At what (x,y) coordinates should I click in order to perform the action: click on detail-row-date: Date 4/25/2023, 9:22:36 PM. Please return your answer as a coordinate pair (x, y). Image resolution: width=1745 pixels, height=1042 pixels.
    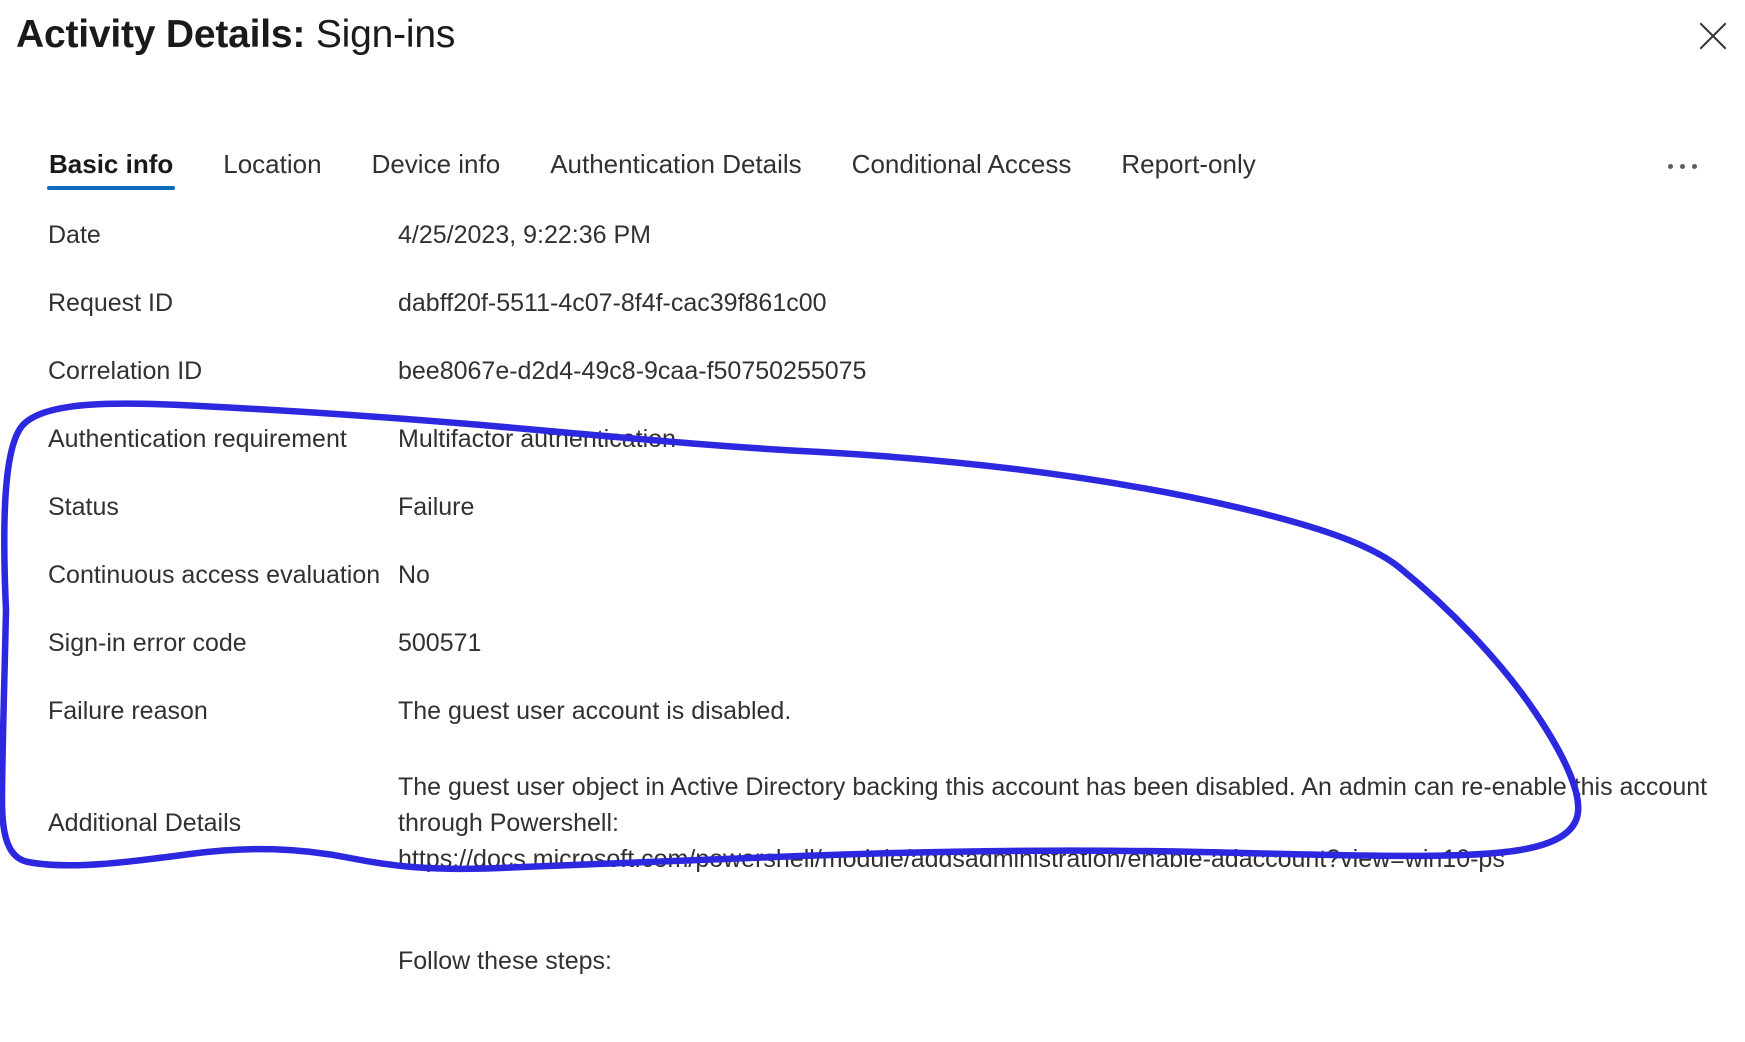
    Looking at the image, I should click on (872, 252).